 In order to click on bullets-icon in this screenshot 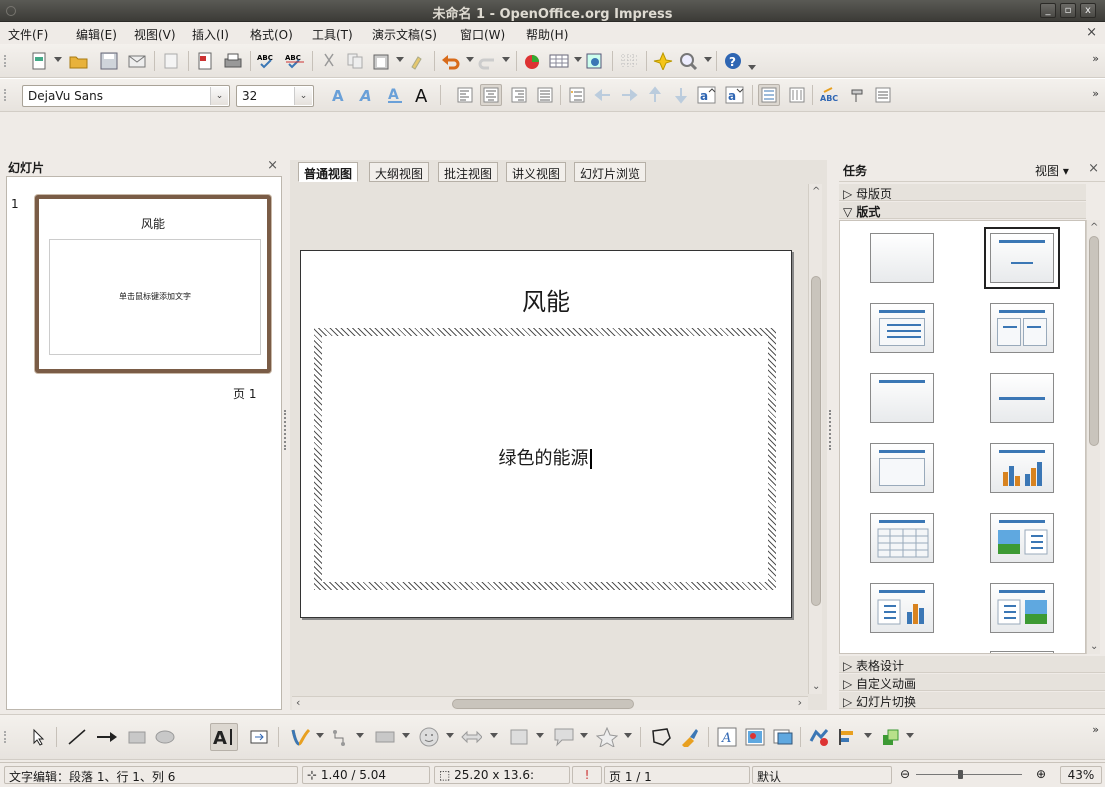, I will do `click(577, 95)`.